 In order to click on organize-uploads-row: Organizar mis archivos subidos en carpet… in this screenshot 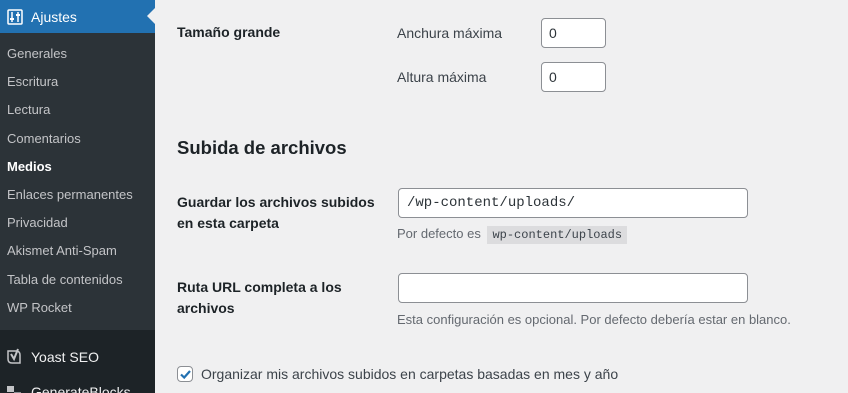, I will do `click(397, 374)`.